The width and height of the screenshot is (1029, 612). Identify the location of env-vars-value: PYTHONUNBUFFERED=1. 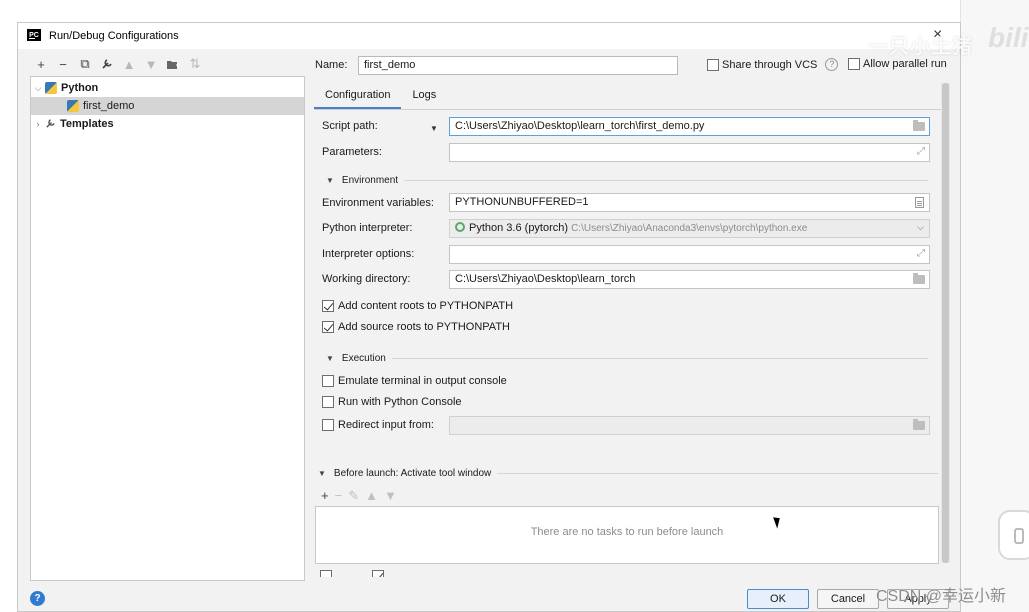
(522, 202).